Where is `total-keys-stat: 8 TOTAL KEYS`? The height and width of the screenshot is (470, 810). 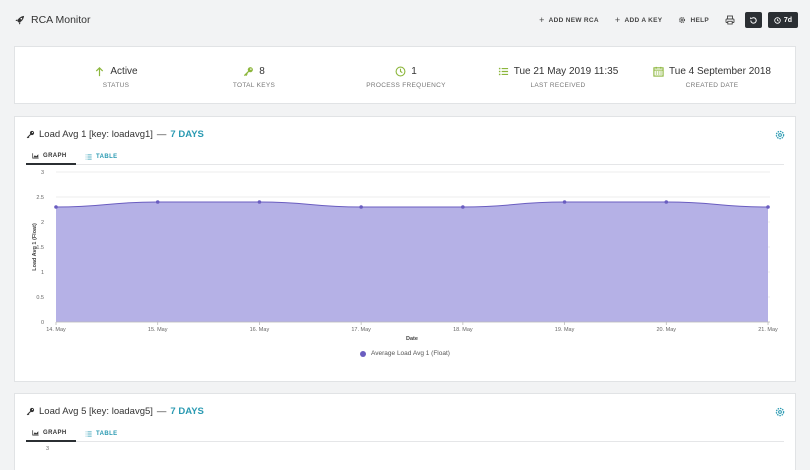
total-keys-stat: 8 TOTAL KEYS is located at coordinates (254, 76).